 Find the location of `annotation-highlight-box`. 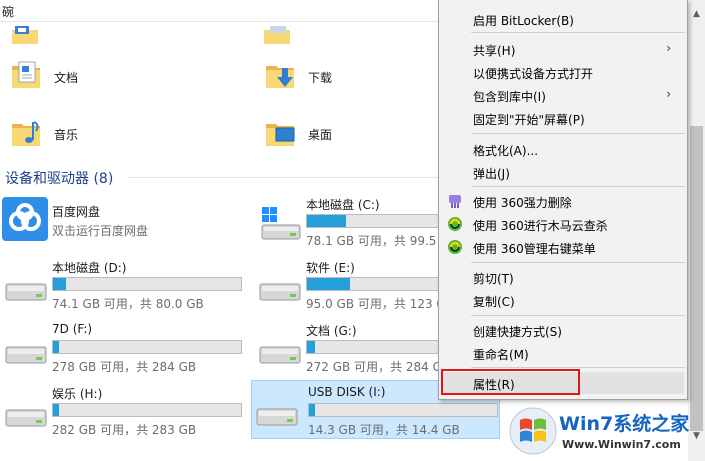

annotation-highlight-box is located at coordinates (510, 382).